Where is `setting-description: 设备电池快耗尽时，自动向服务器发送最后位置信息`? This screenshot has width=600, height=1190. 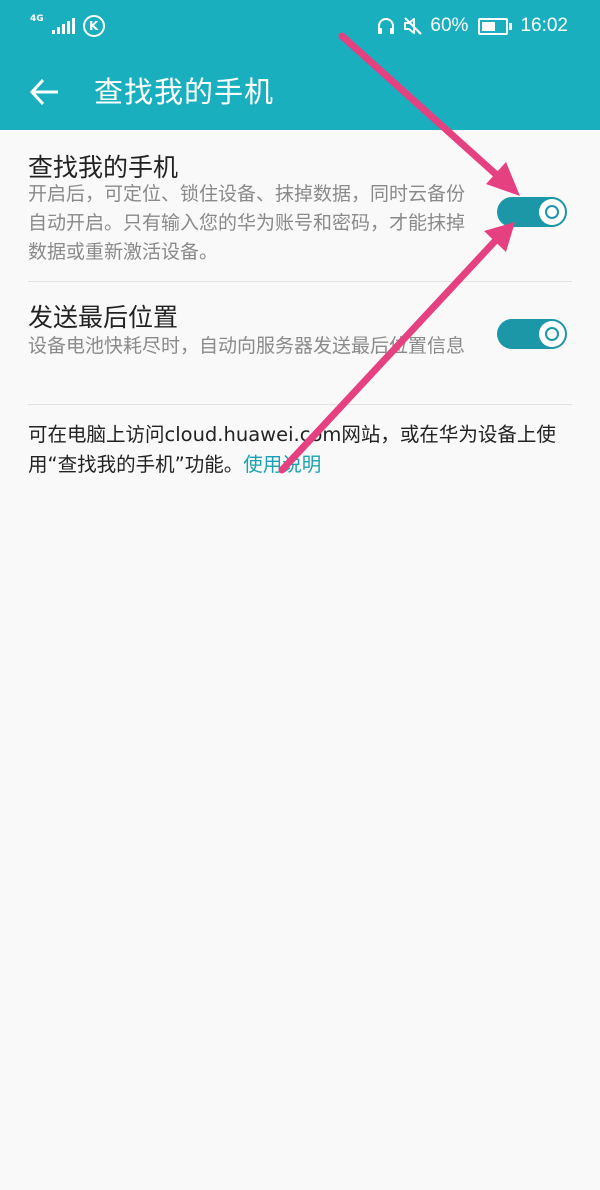
setting-description: 设备电池快耗尽时，自动向服务器发送最后位置信息 is located at coordinates (247, 346).